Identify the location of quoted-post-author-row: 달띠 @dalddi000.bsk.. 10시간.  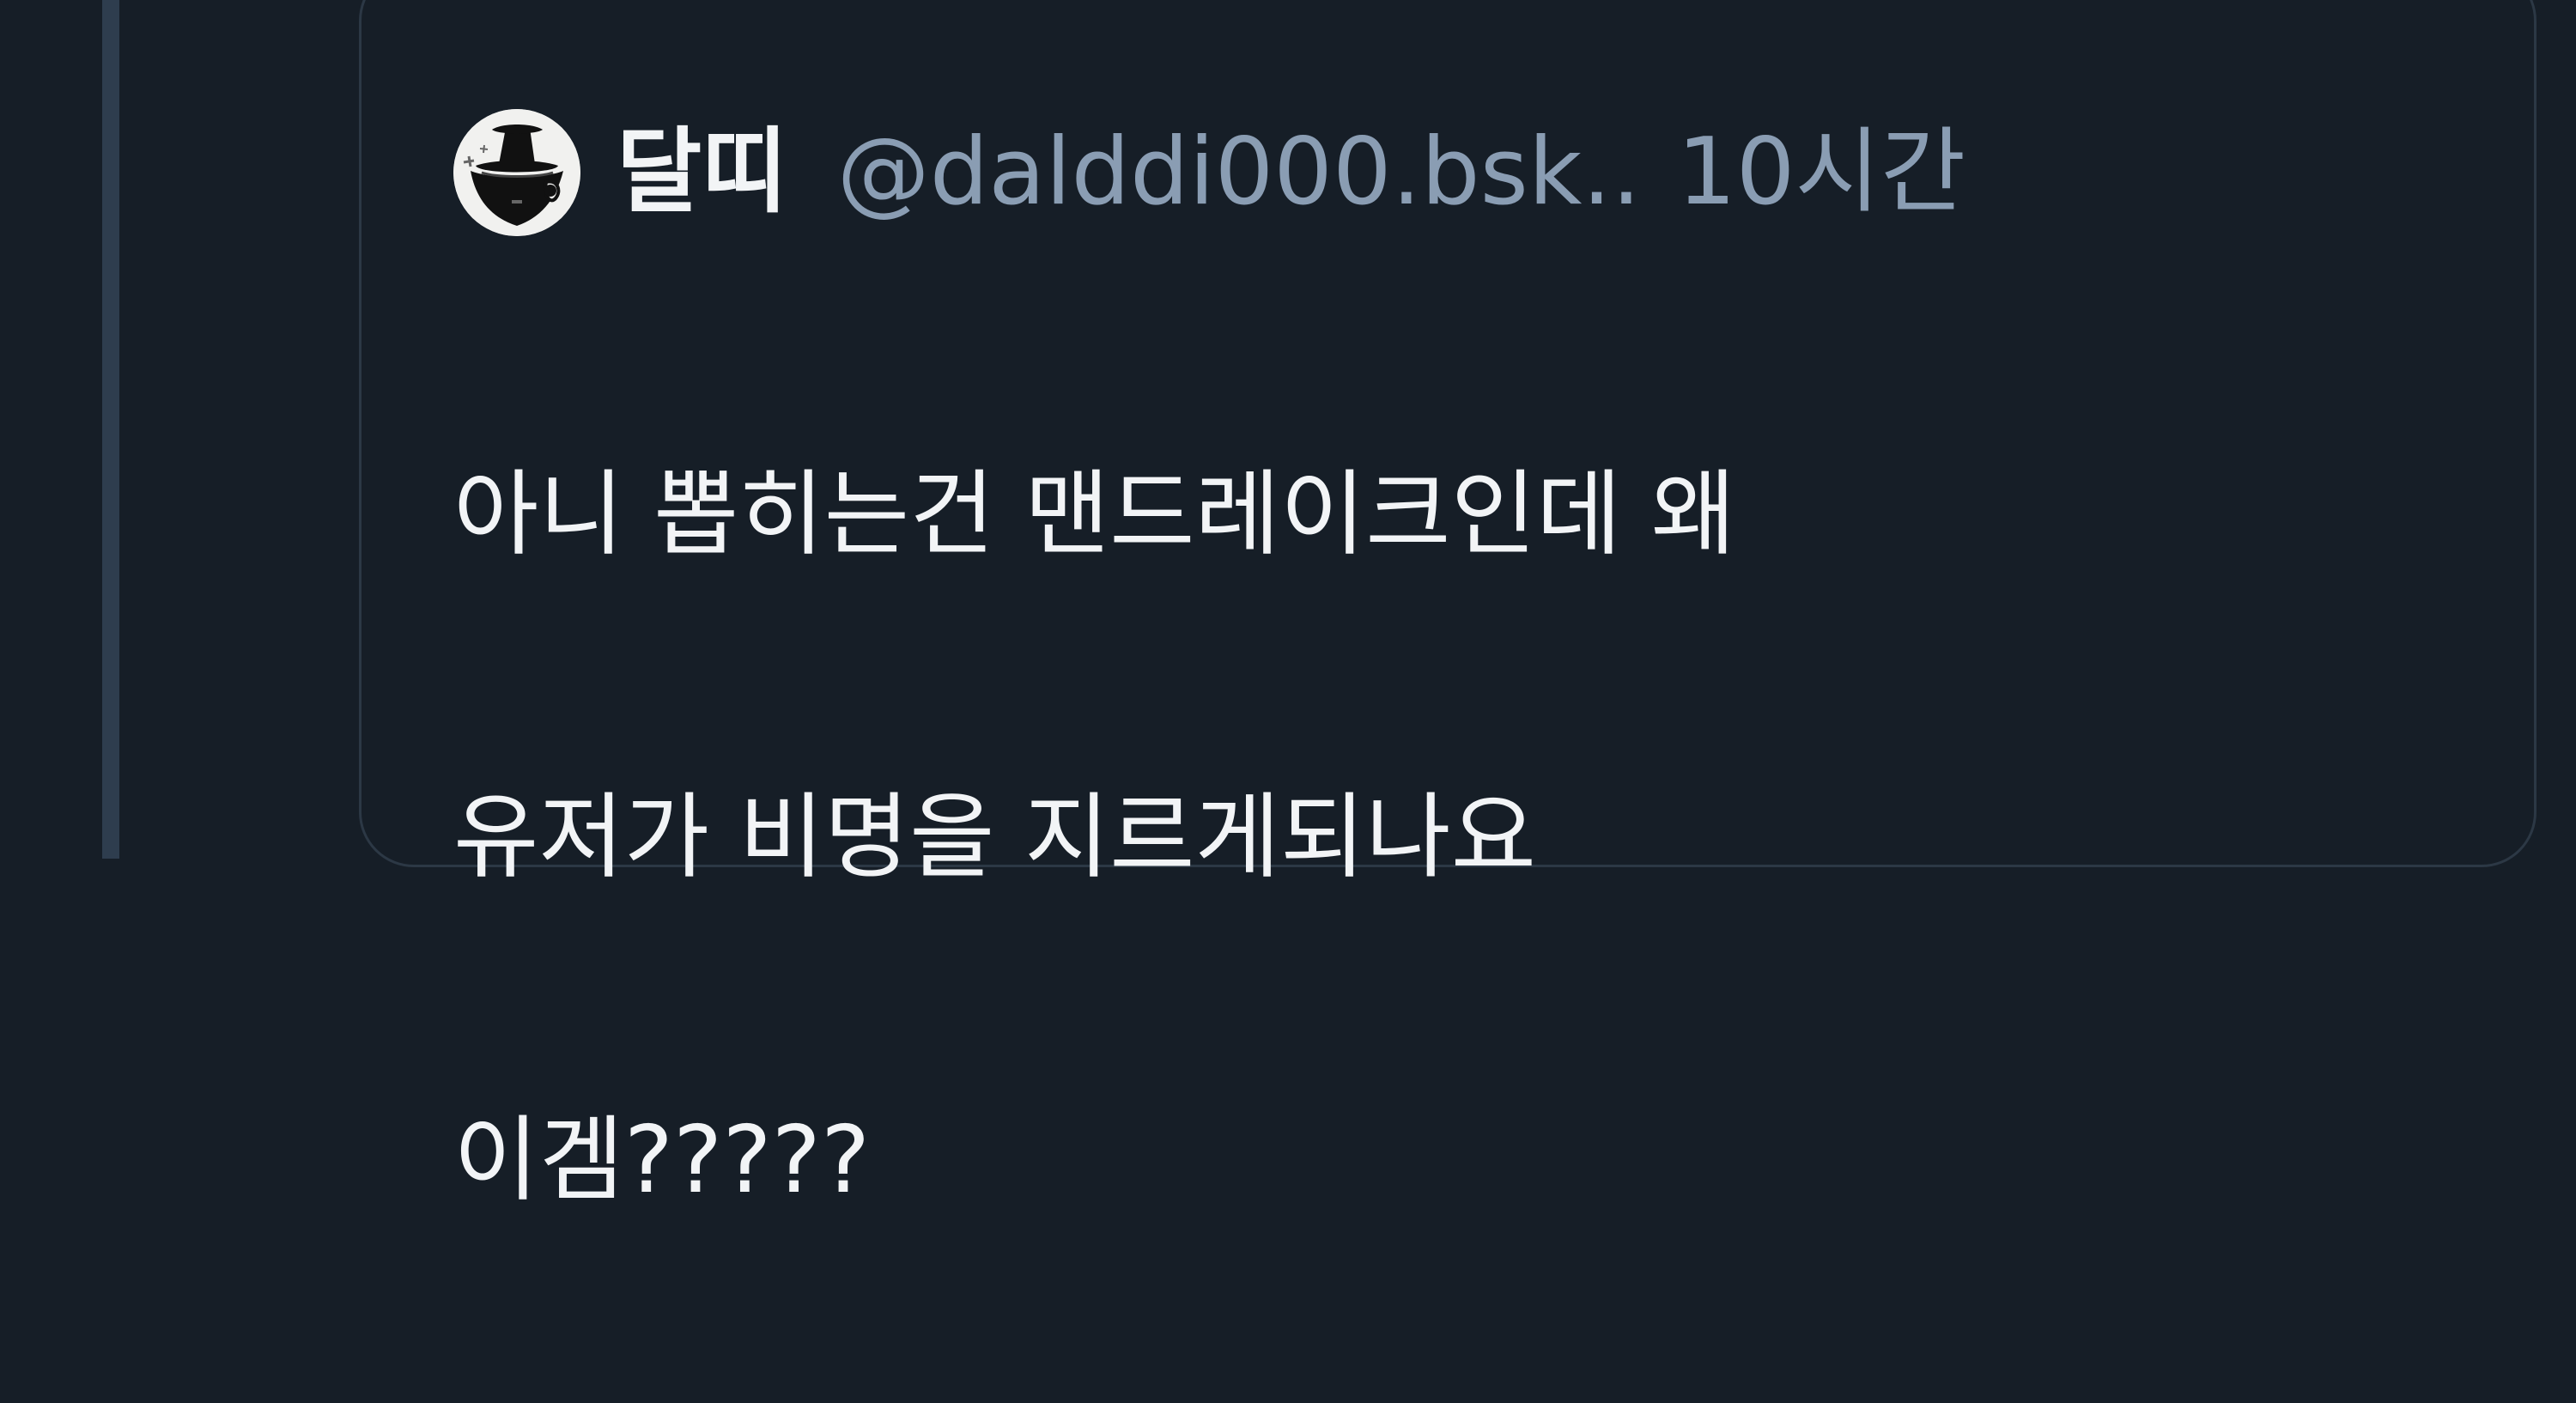
(1209, 172).